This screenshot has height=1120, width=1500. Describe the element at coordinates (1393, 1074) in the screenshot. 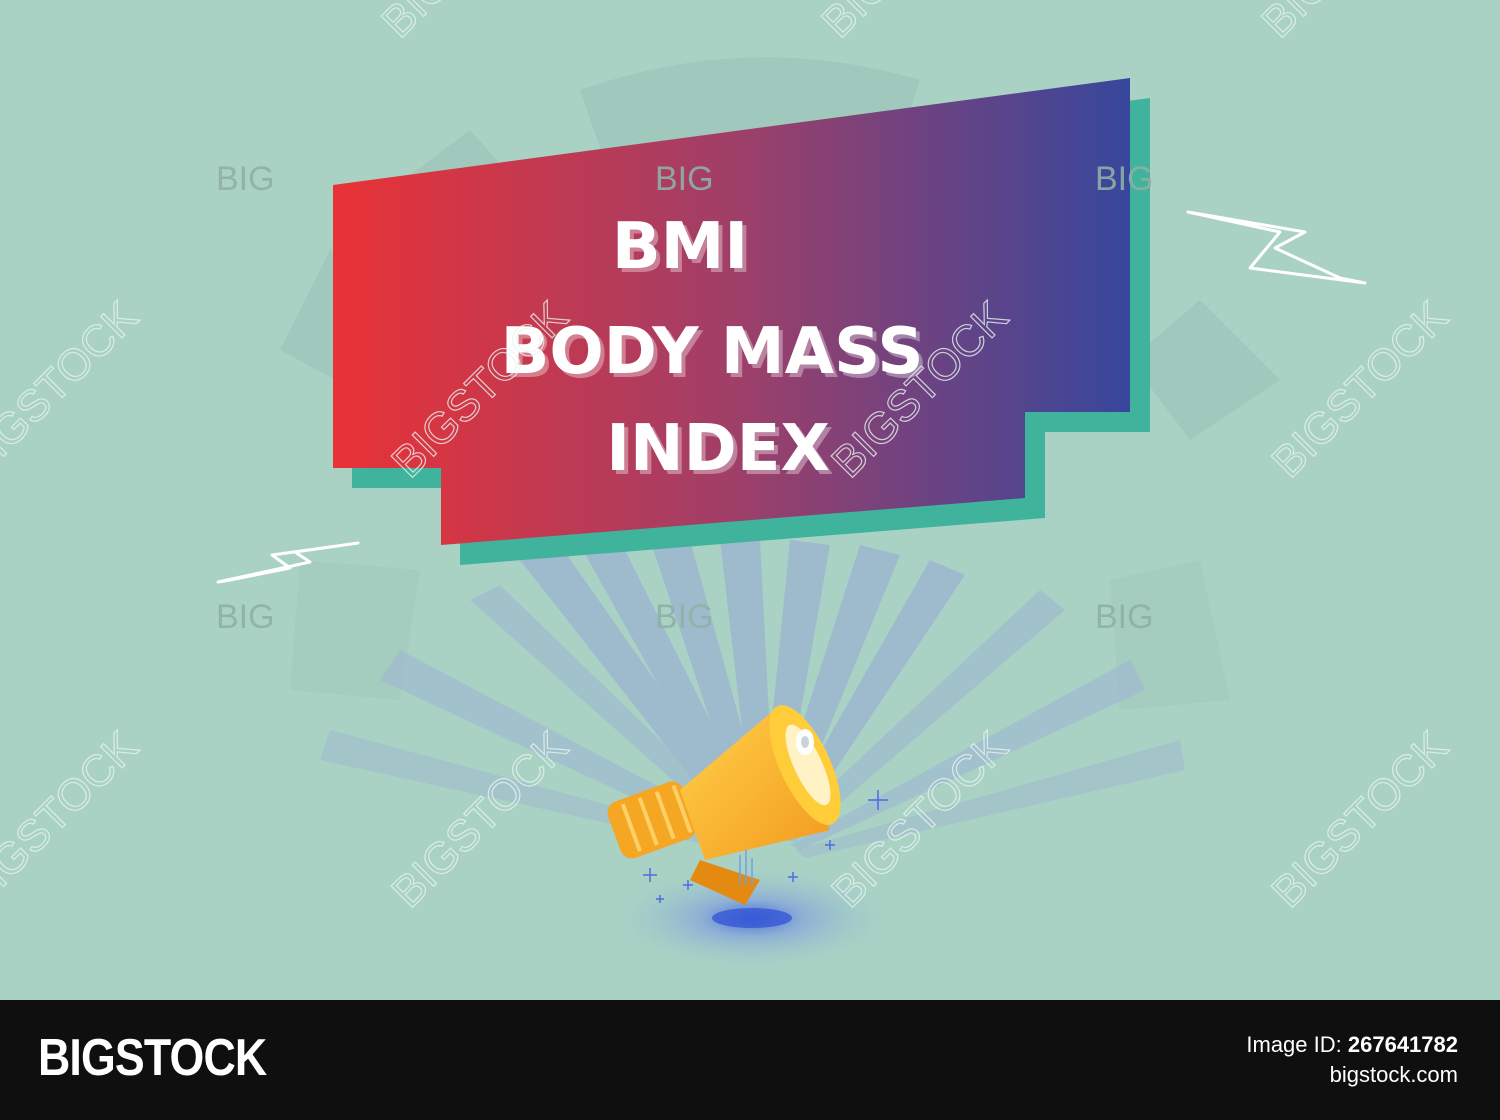

I see `site-url: bigstock.com` at that location.